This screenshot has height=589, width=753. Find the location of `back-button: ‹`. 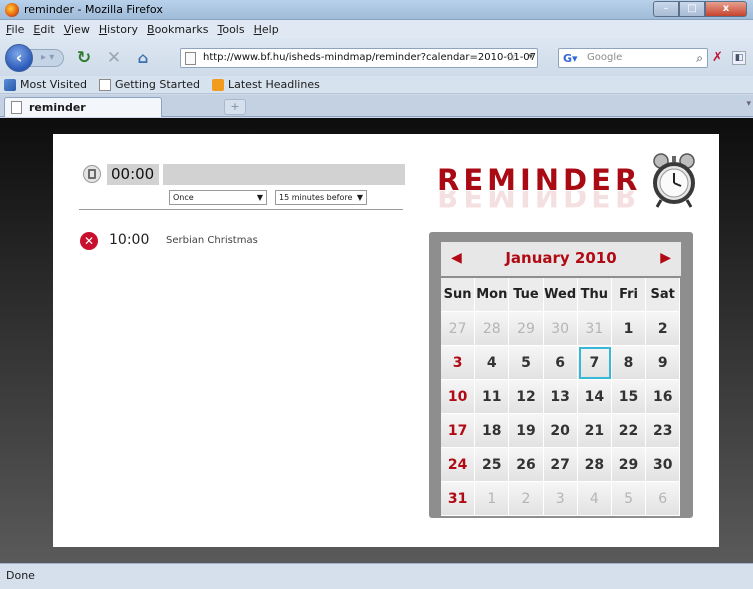

back-button: ‹ is located at coordinates (19, 58).